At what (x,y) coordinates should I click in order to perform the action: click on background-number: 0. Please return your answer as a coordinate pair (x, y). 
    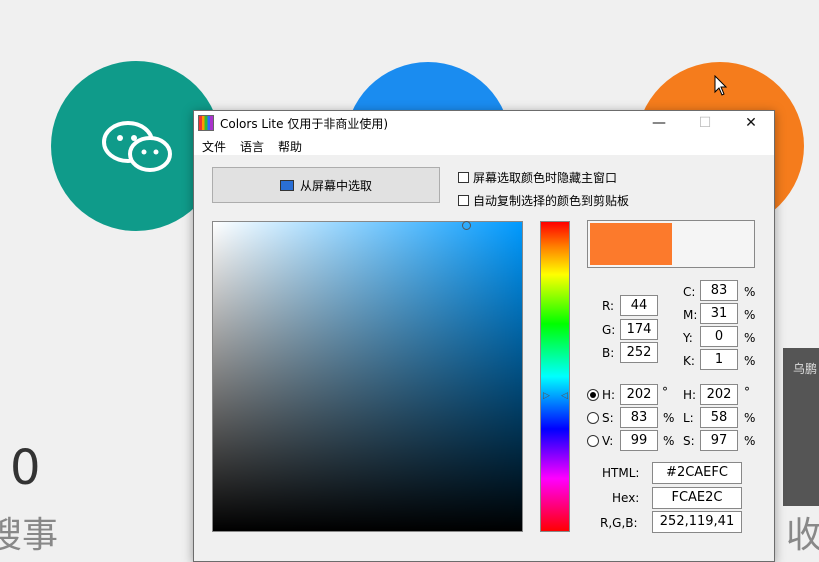
    Looking at the image, I should click on (25, 468).